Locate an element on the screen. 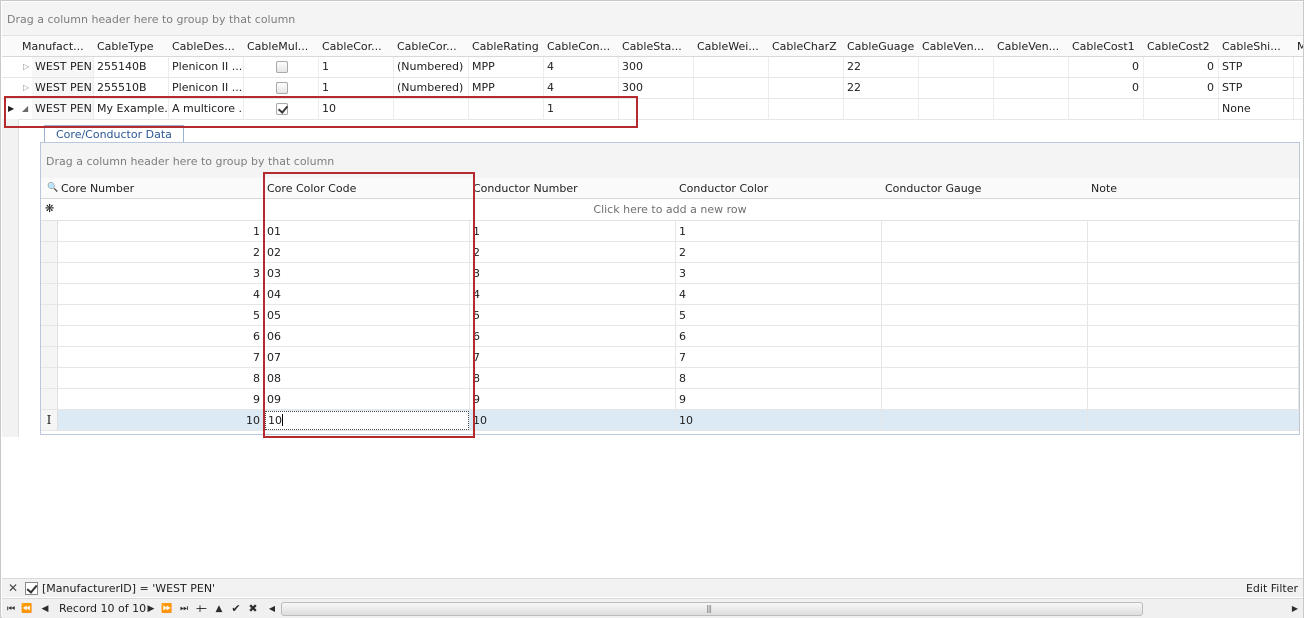 The image size is (1304, 618). col-header-more: M is located at coordinates (1298, 46).